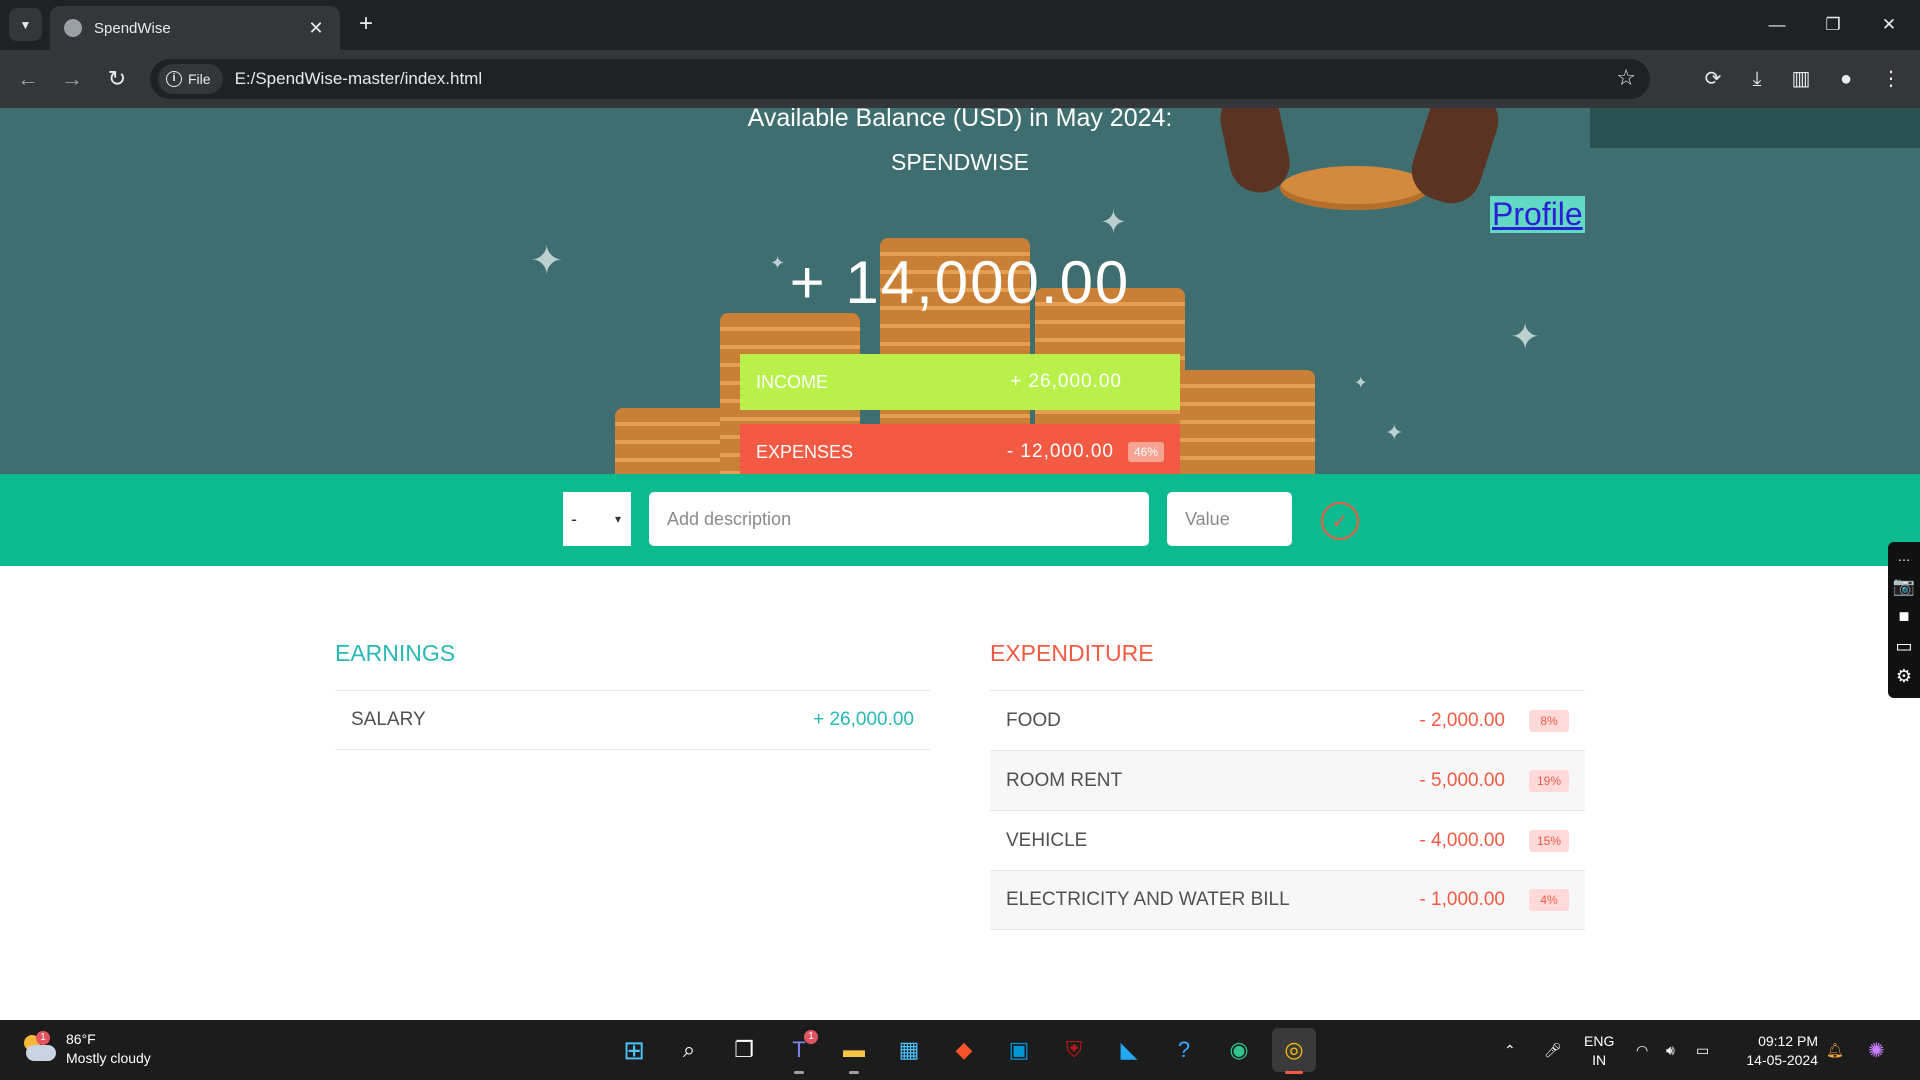 This screenshot has width=1920, height=1080. I want to click on description-input, so click(899, 519).